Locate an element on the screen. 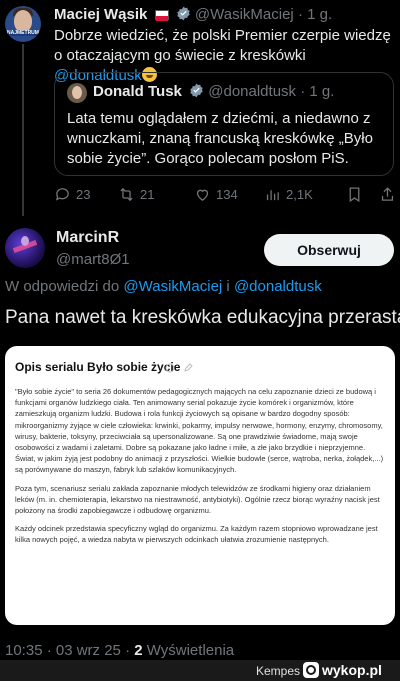 The image size is (400, 681). image-doc-icons is located at coordinates (179, 366).